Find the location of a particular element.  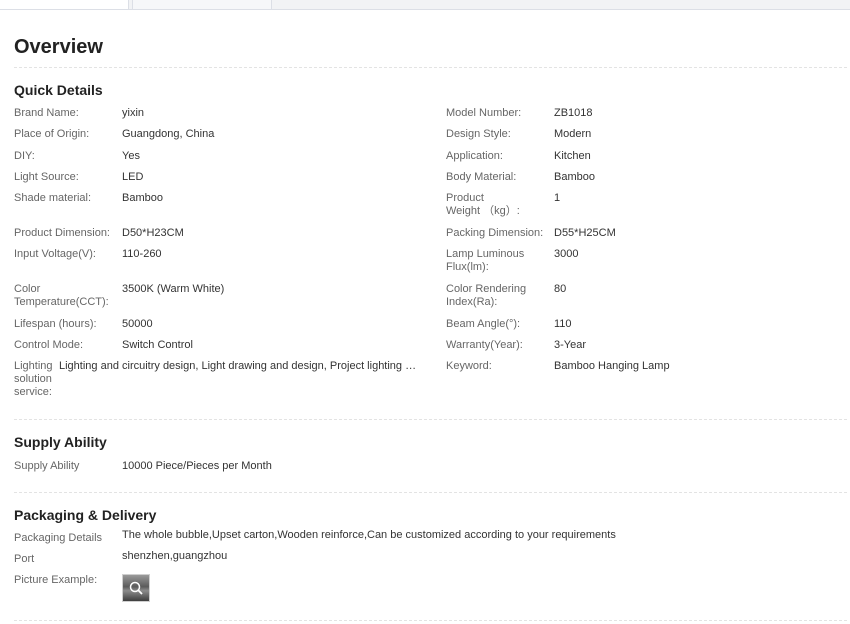

detail-label: Picture Example: is located at coordinates (56, 580).